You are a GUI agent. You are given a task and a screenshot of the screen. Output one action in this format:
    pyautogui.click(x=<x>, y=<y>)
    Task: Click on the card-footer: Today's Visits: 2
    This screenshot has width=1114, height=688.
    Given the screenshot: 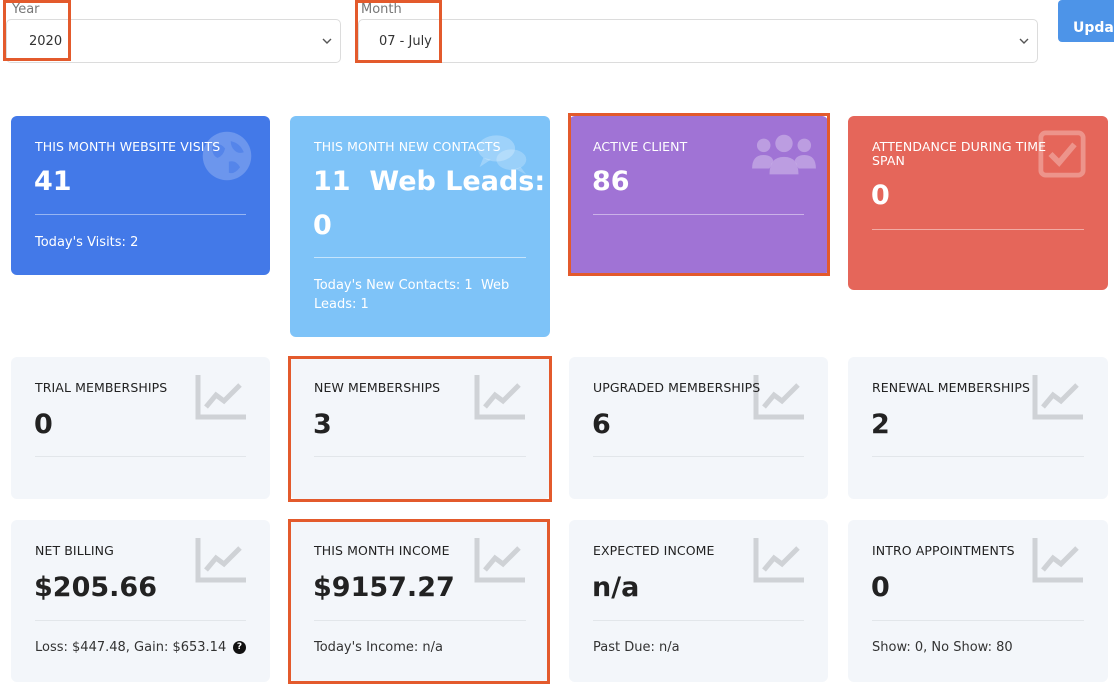 What is the action you would take?
    pyautogui.click(x=87, y=242)
    